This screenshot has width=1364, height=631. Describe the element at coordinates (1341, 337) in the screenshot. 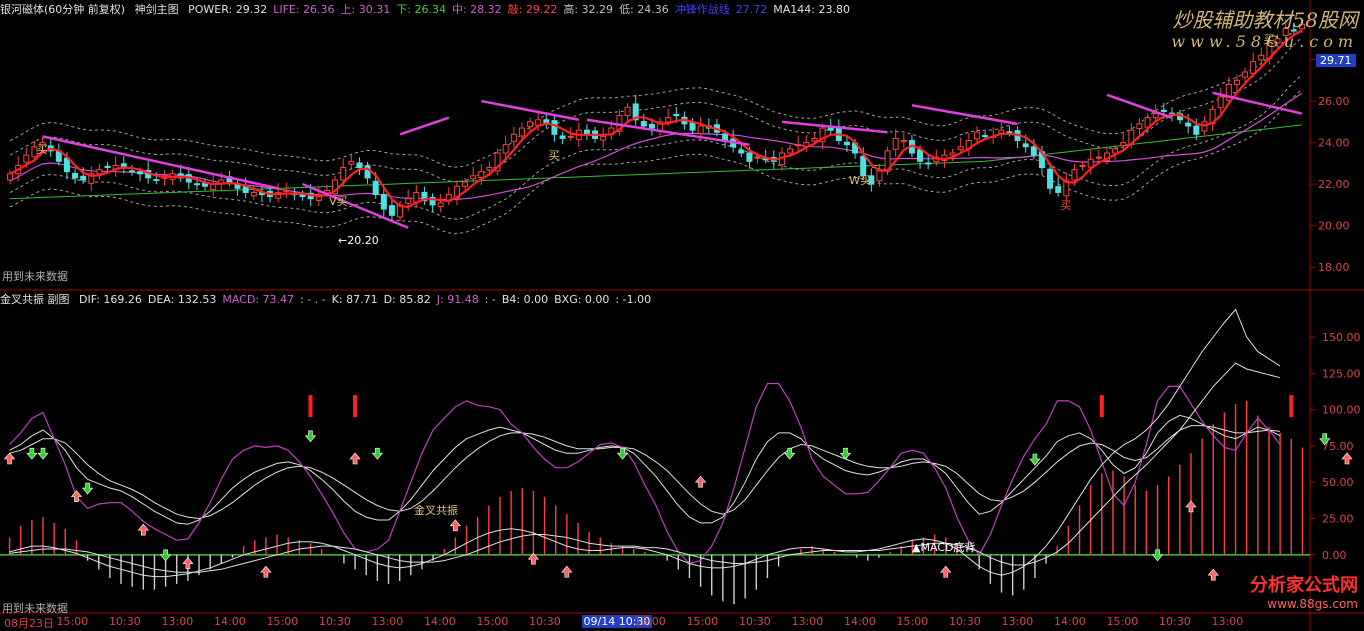

I see `osc-tick-label: 150.00` at that location.